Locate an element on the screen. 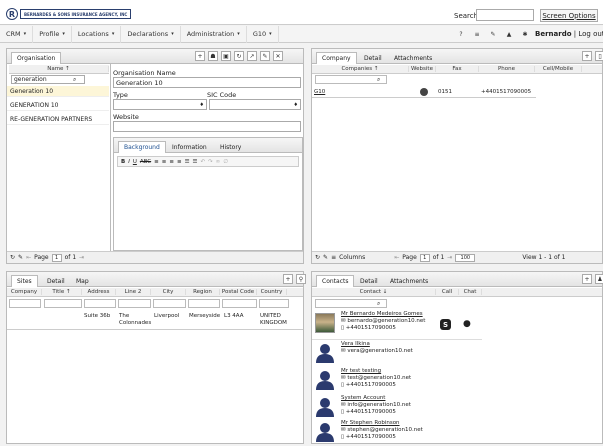 The width and height of the screenshot is (603, 446). tab-information: Information is located at coordinates (189, 147).